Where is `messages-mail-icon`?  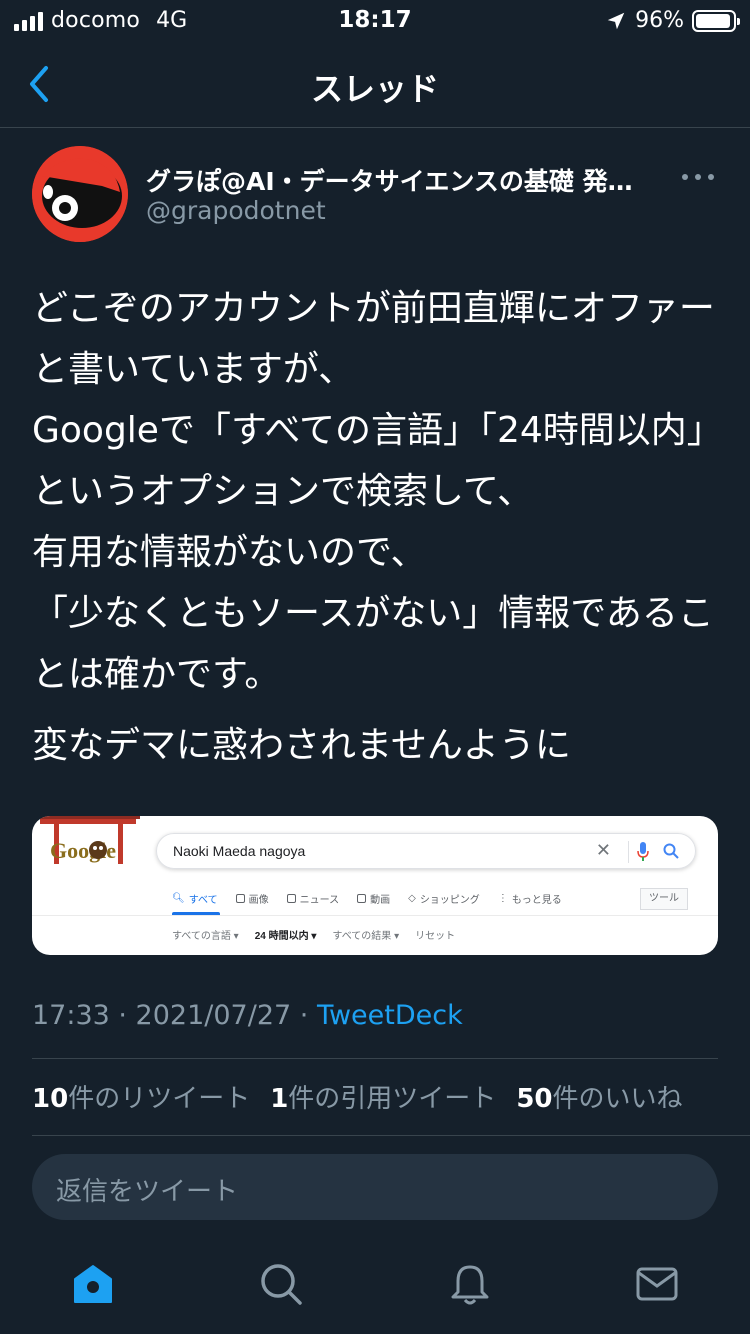
messages-mail-icon is located at coordinates (657, 1284).